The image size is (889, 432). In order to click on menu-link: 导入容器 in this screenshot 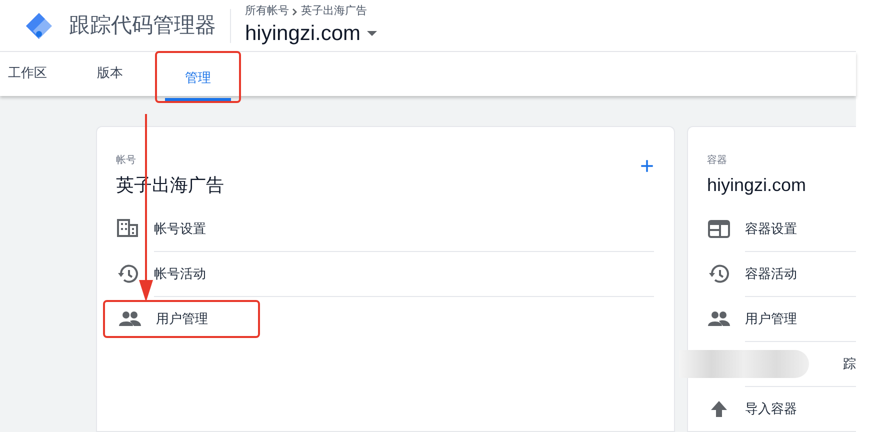, I will do `click(771, 409)`.